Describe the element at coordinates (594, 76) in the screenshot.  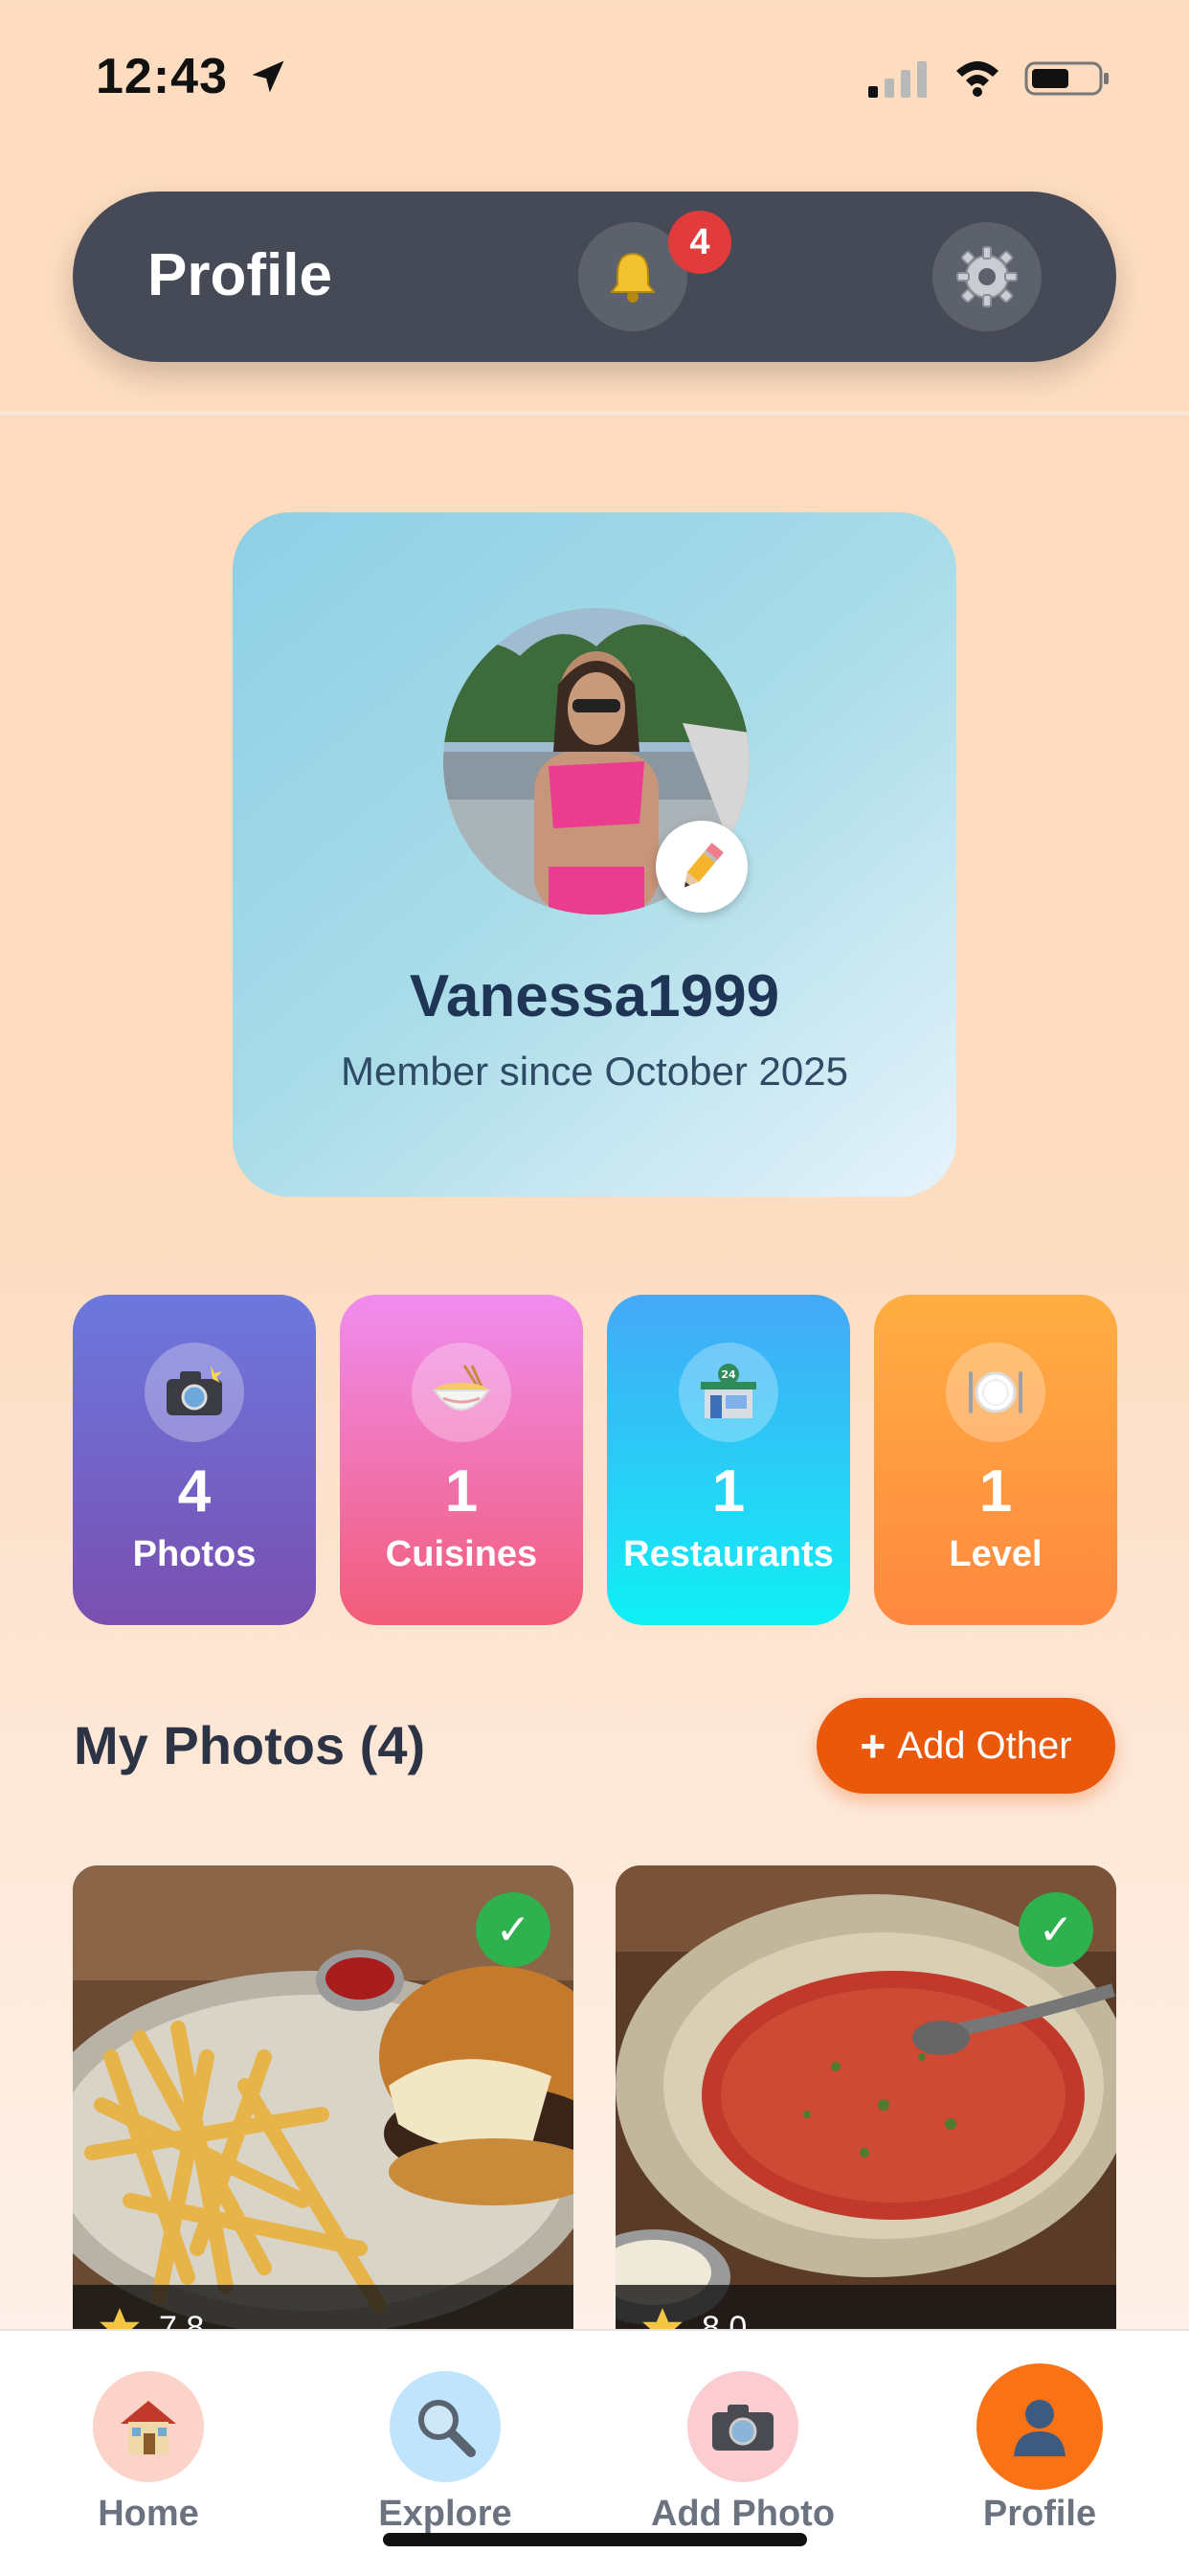
I see `status-bar: 12:43` at that location.